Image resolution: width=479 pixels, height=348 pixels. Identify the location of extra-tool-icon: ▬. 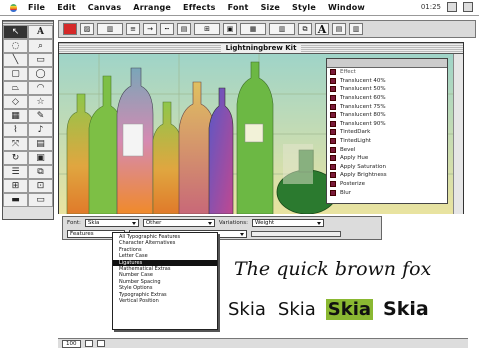
(15, 200).